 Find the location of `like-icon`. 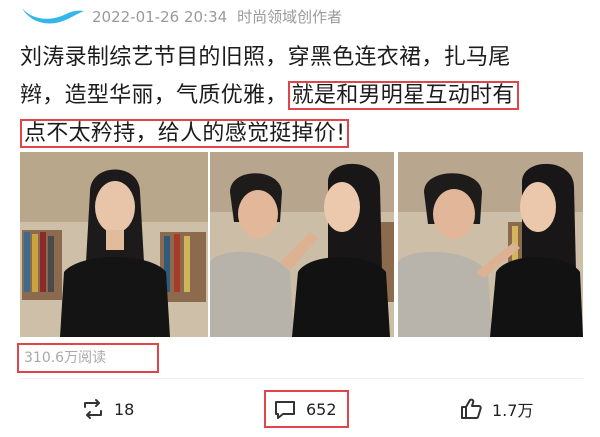

like-icon is located at coordinates (471, 409).